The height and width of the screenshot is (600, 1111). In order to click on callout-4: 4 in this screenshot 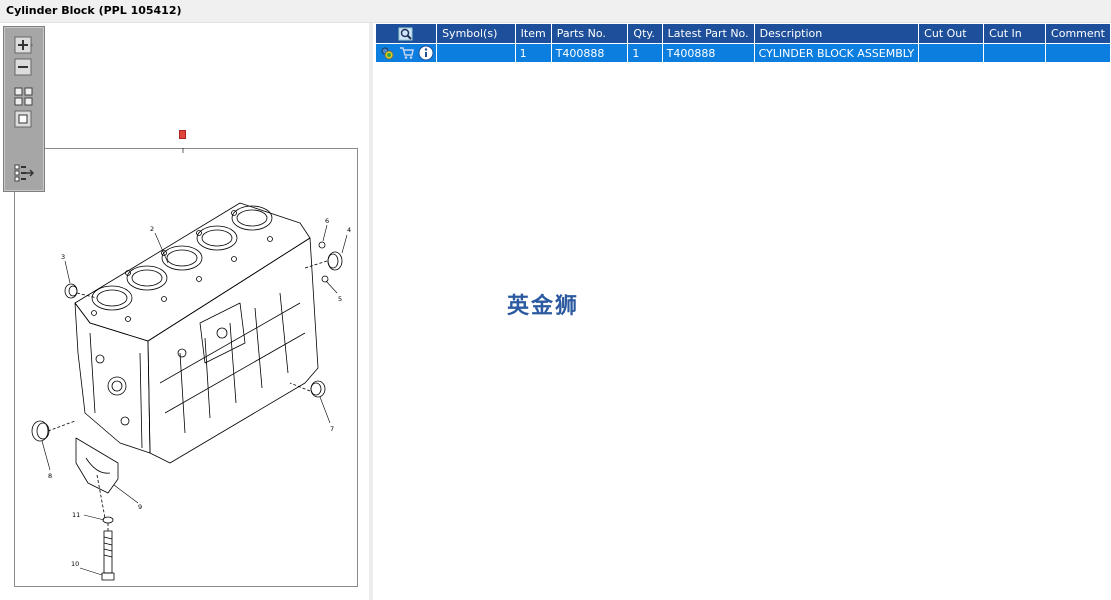, I will do `click(349, 230)`.